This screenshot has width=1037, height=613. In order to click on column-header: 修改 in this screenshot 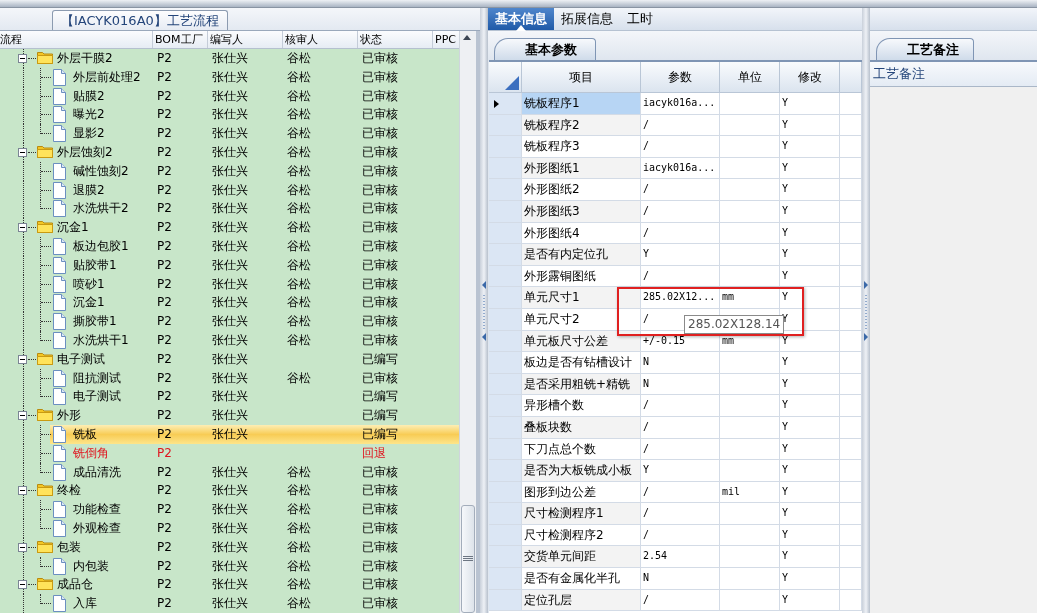, I will do `click(810, 77)`.